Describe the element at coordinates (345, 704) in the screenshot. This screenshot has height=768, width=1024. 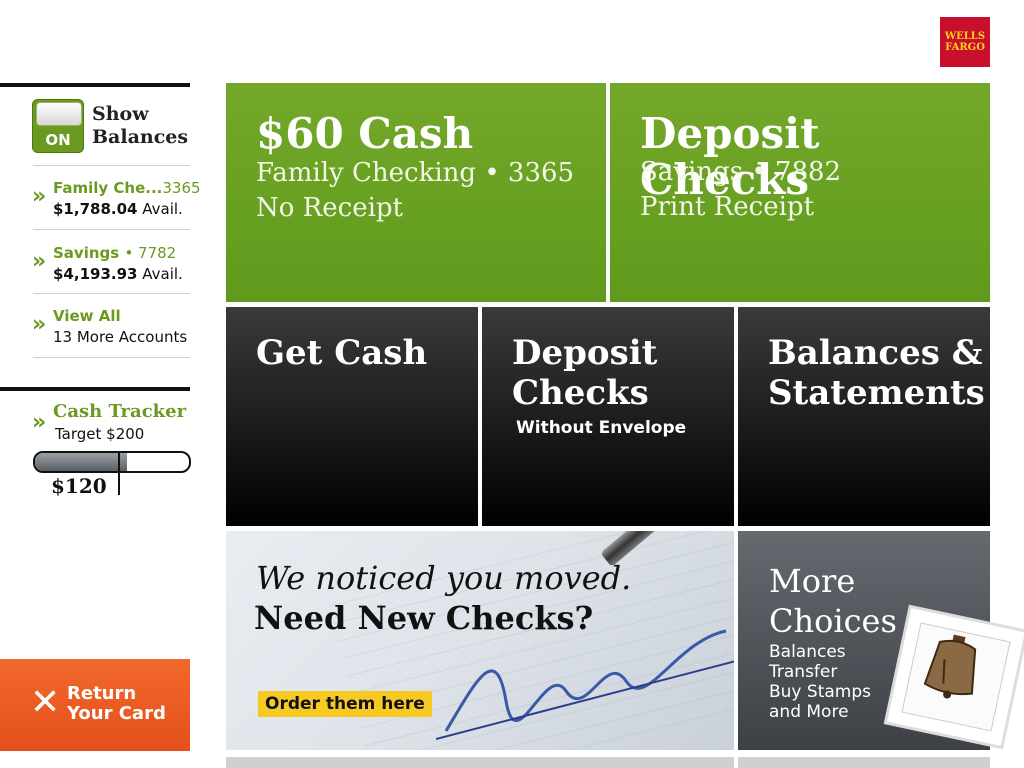
I see `order-checks-button: Order them here` at that location.